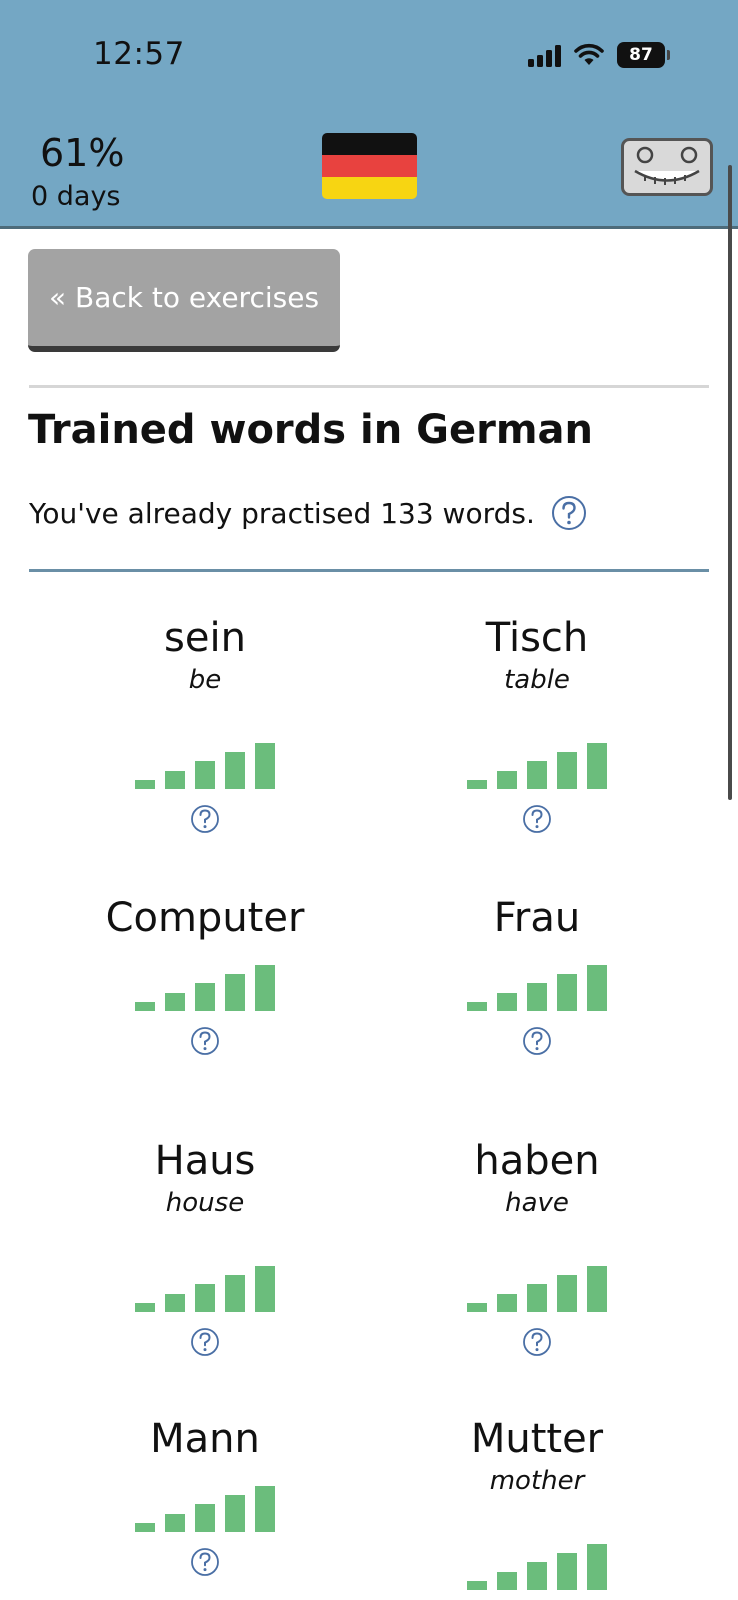  What do you see at coordinates (205, 1439) in the screenshot?
I see `word-text: Mann` at bounding box center [205, 1439].